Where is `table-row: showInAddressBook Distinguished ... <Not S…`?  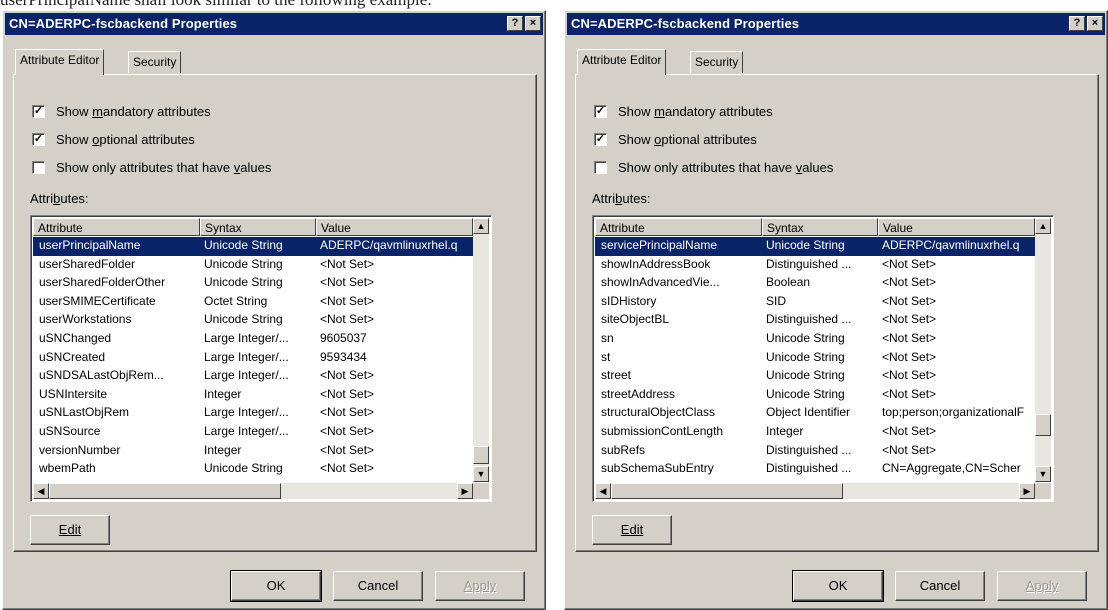
table-row: showInAddressBook Distinguished ... <Not S… is located at coordinates (815, 265).